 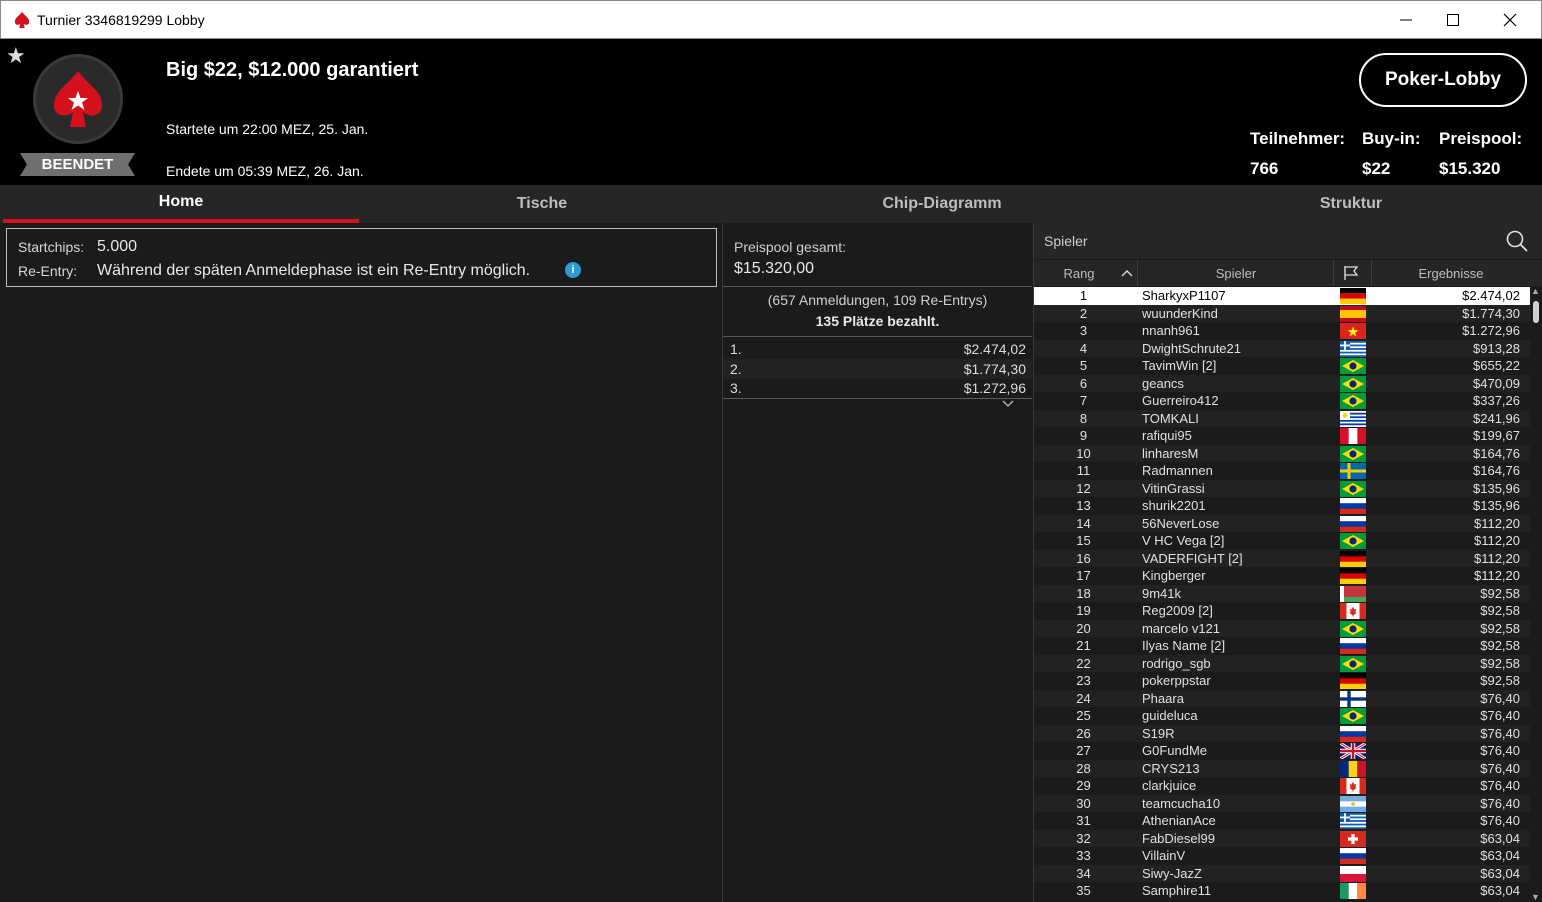 I want to click on player-result: $199,67, so click(x=1496, y=435).